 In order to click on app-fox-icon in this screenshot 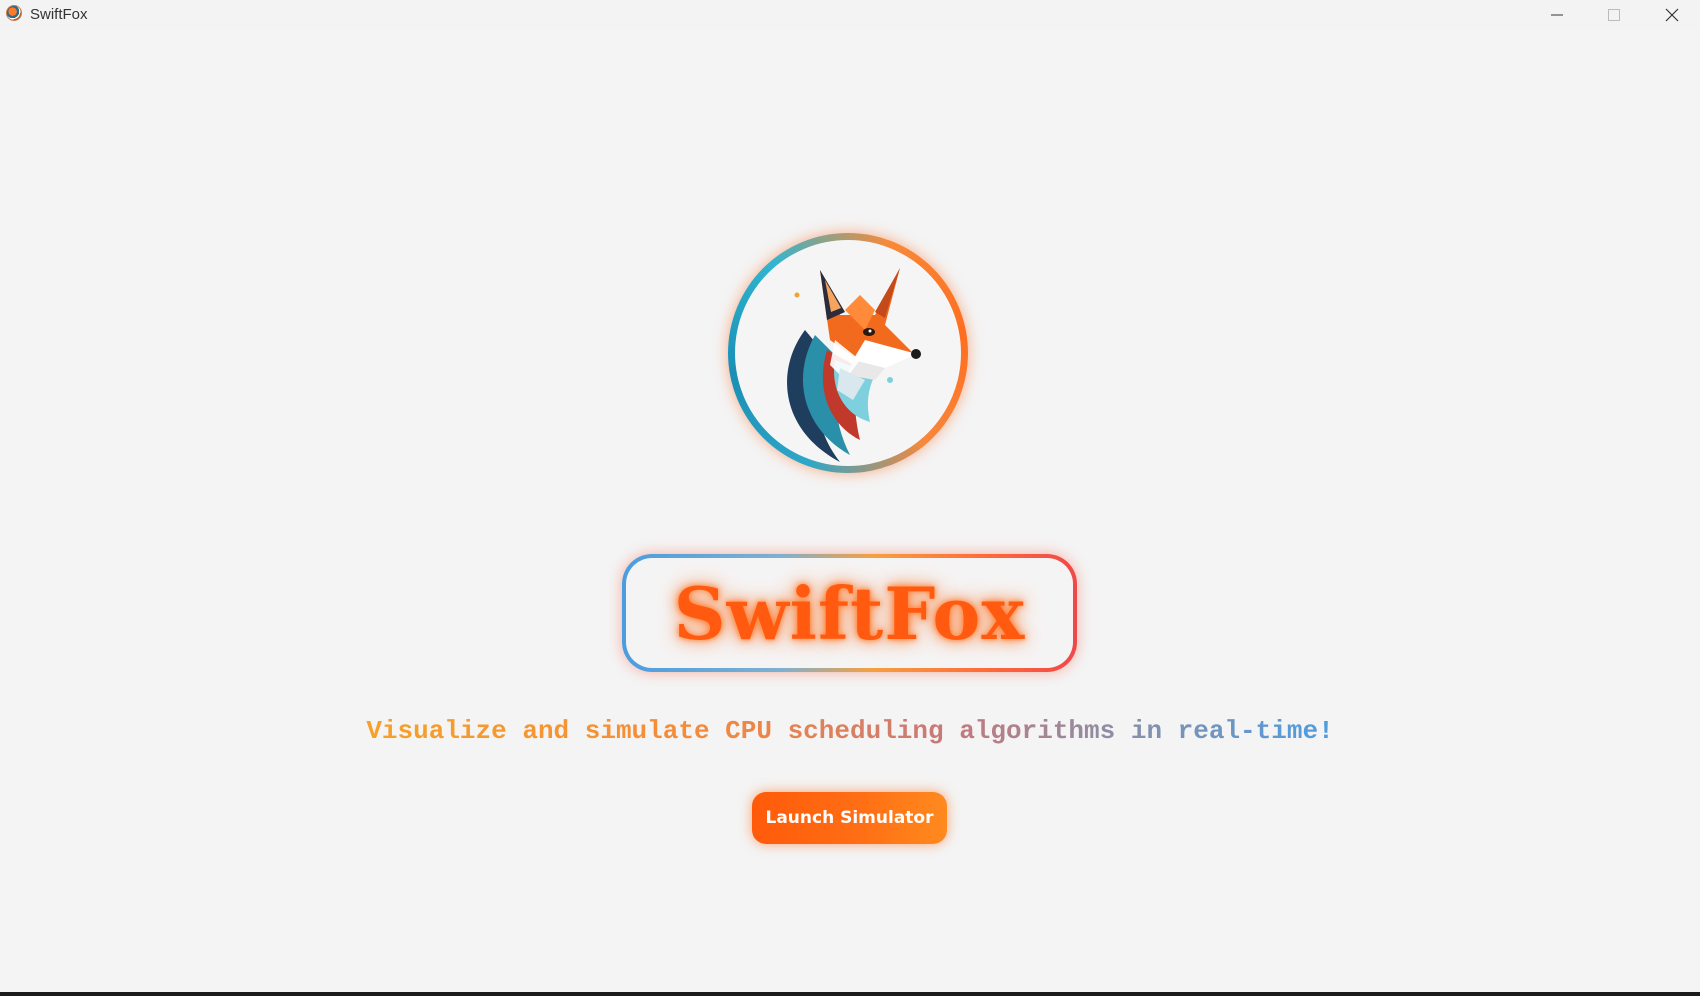, I will do `click(14, 13)`.